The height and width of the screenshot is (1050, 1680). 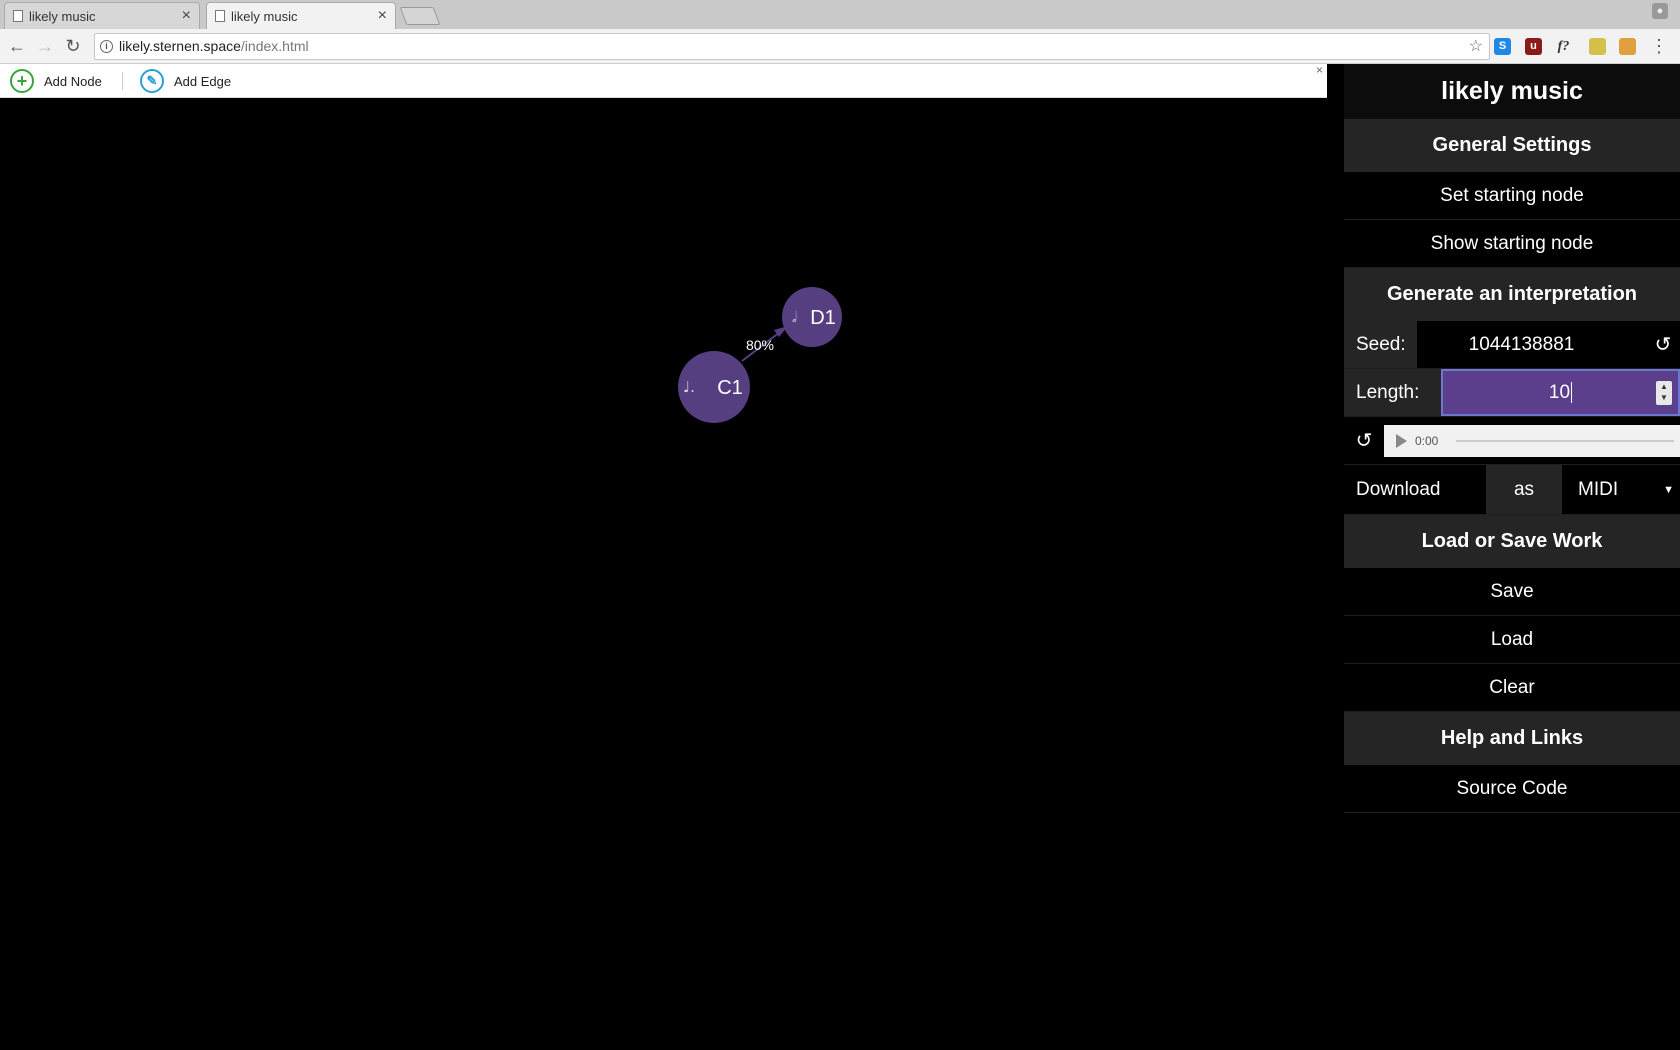 What do you see at coordinates (1627, 46) in the screenshot?
I see `avatar-extension-icon` at bounding box center [1627, 46].